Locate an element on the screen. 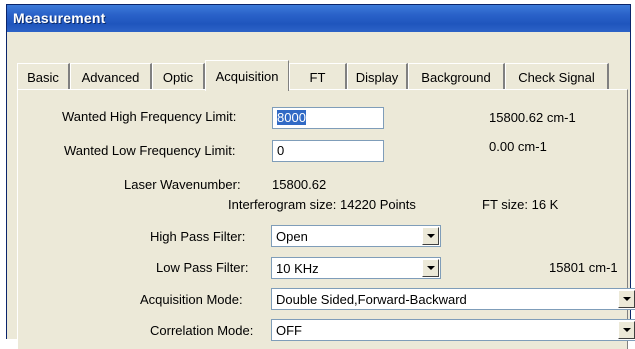  tab-optic: Optic is located at coordinates (178, 76).